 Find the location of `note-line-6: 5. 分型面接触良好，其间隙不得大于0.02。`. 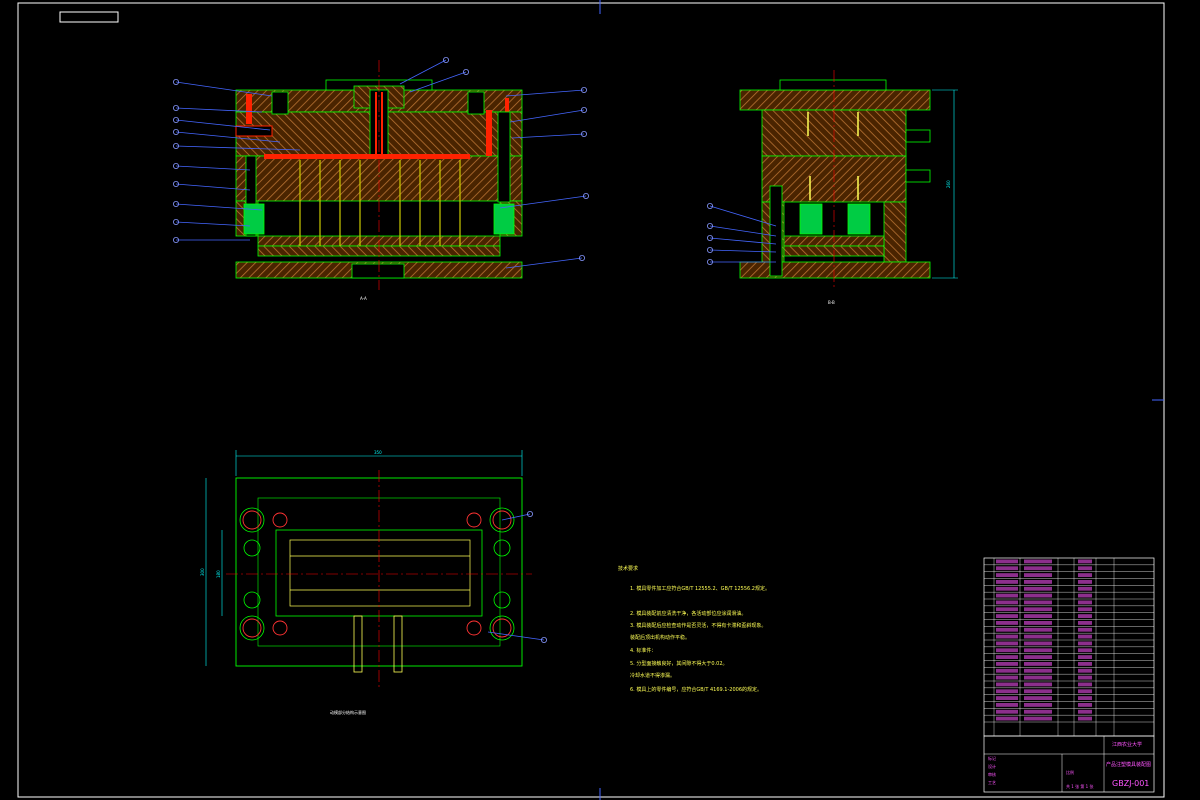

note-line-6: 5. 分型面接触良好，其间隙不得大于0.02。 is located at coordinates (679, 663).